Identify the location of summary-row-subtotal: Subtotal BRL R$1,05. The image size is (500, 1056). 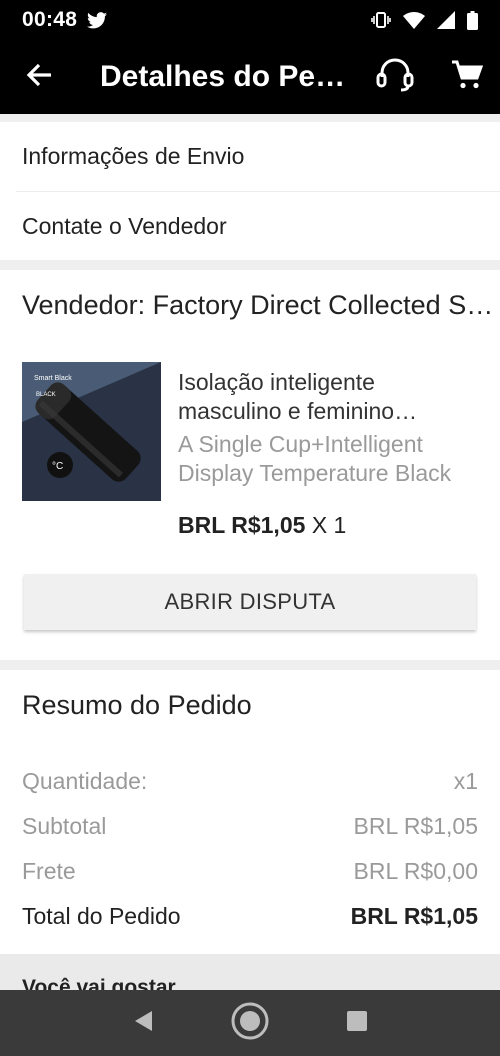
(250, 826).